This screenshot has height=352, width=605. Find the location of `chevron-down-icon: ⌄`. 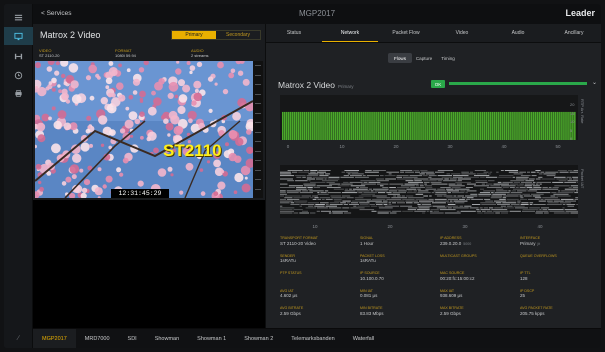

chevron-down-icon: ⌄ is located at coordinates (594, 82).